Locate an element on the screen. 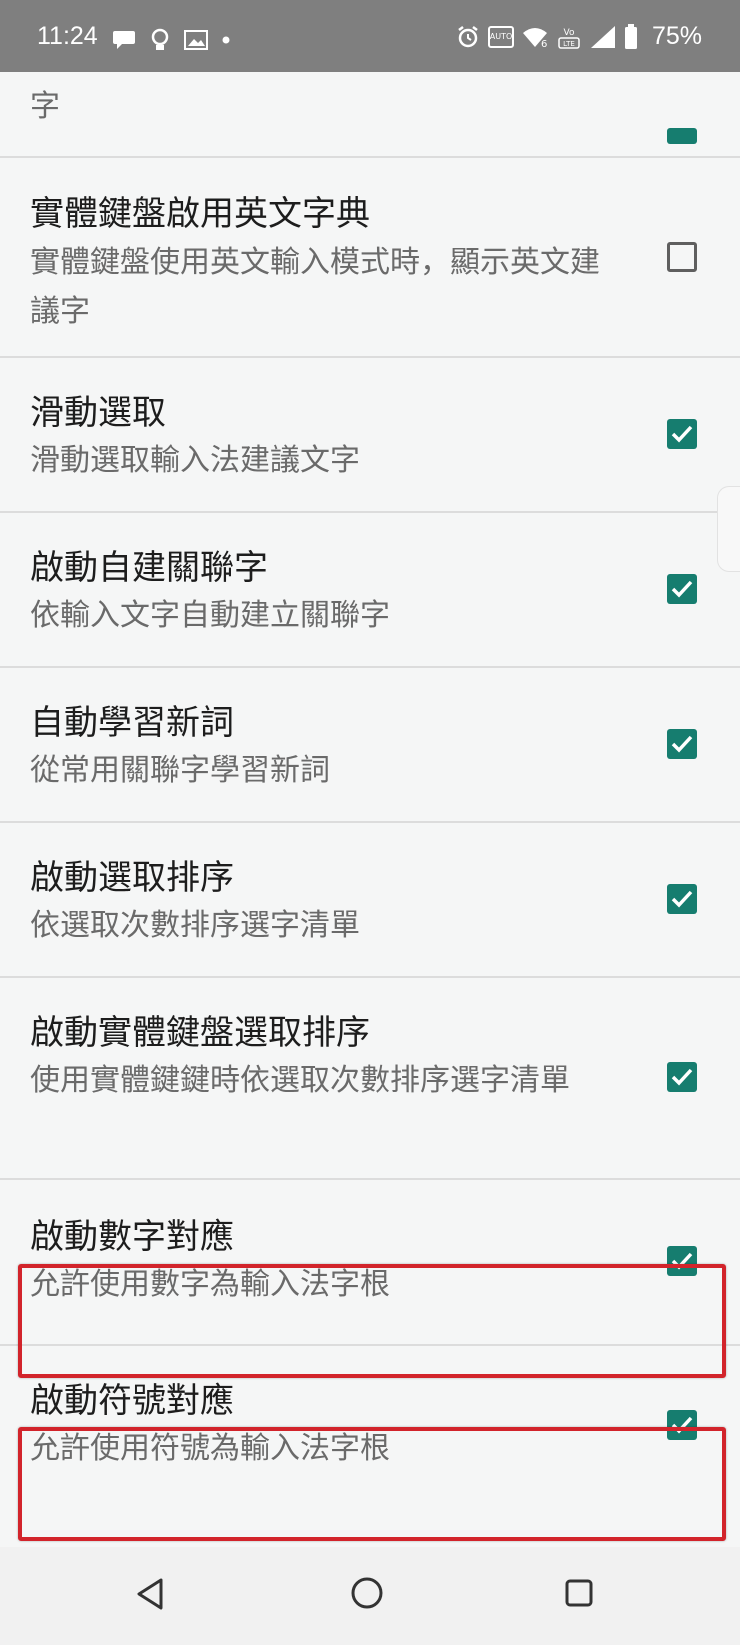  settings-row-title: 啟動自建關聯字 is located at coordinates (149, 568).